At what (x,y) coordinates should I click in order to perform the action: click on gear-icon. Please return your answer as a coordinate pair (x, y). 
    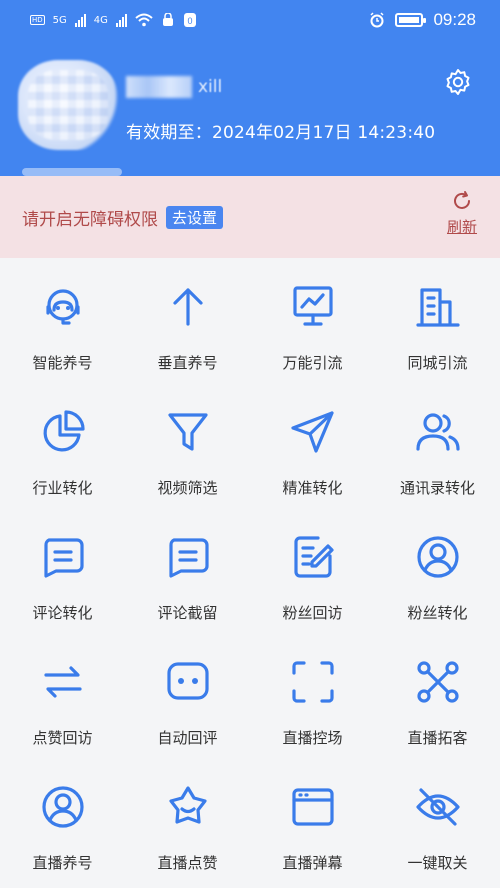
    Looking at the image, I should click on (458, 82).